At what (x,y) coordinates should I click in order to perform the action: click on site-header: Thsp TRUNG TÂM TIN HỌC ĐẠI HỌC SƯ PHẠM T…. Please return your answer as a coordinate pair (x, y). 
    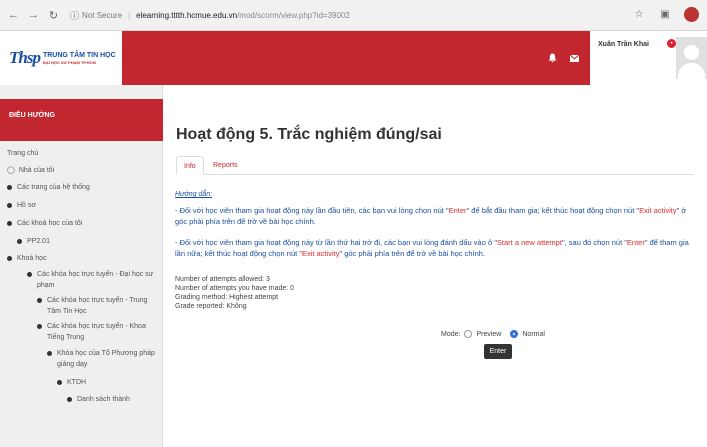
    Looking at the image, I should click on (353, 58).